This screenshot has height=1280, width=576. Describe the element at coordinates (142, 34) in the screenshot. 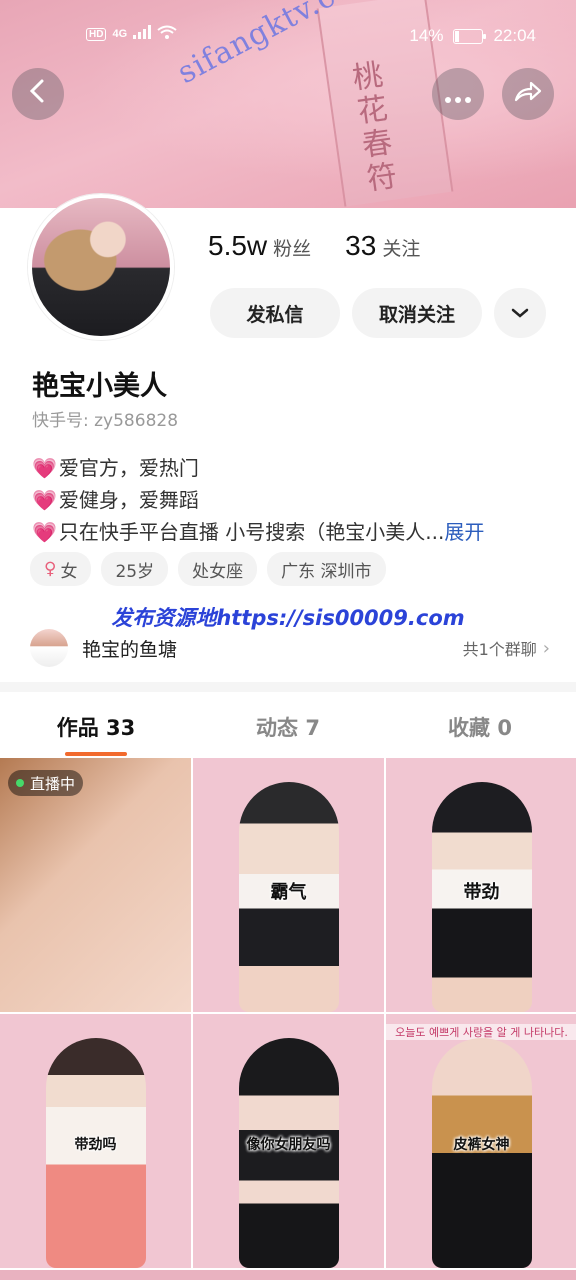

I see `signal-bars-icon` at that location.